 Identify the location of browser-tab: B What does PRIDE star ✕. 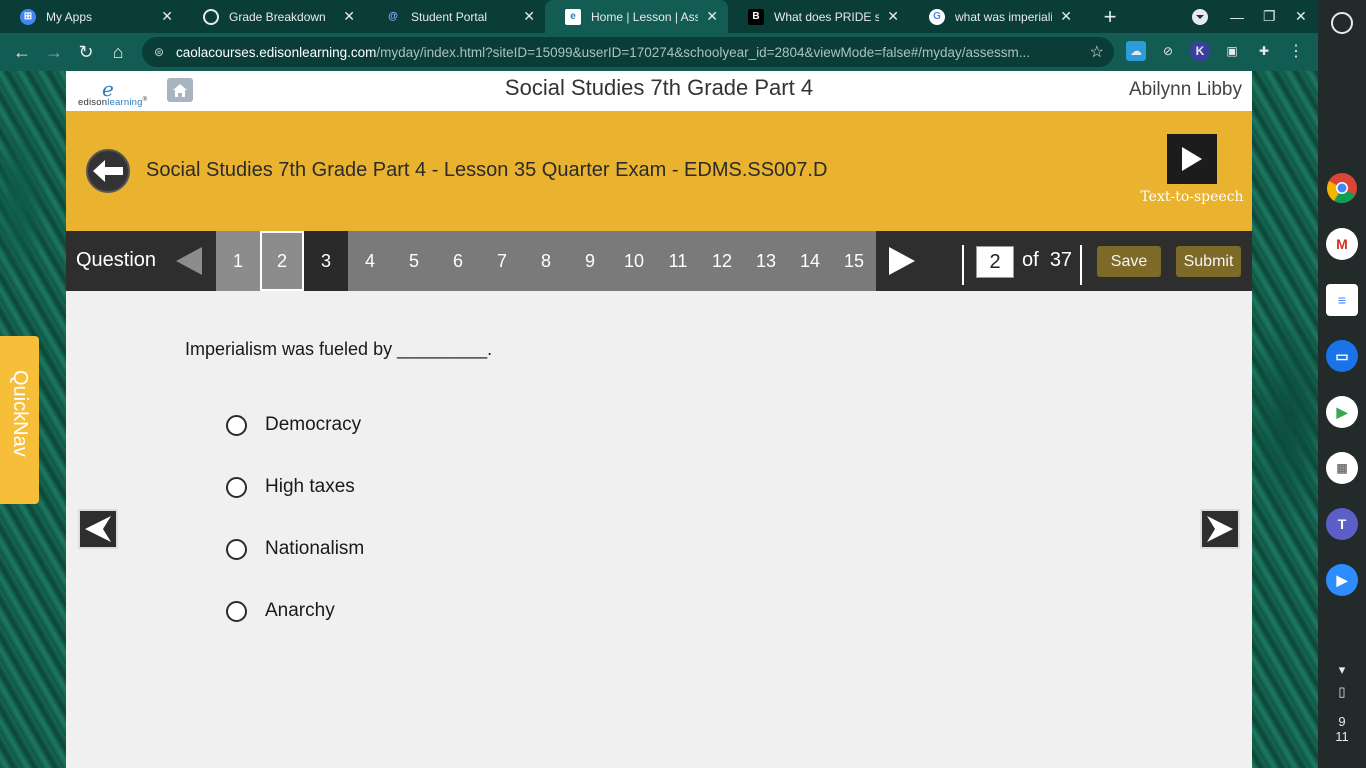
(818, 16).